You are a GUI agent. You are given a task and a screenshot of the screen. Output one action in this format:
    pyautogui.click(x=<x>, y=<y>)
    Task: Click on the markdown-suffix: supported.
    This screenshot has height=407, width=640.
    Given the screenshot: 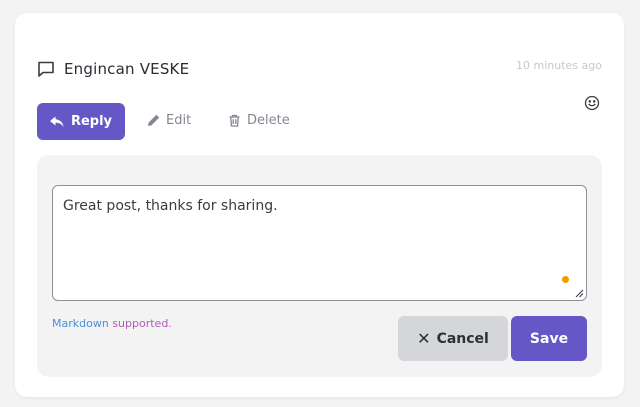 What is the action you would take?
    pyautogui.click(x=142, y=323)
    